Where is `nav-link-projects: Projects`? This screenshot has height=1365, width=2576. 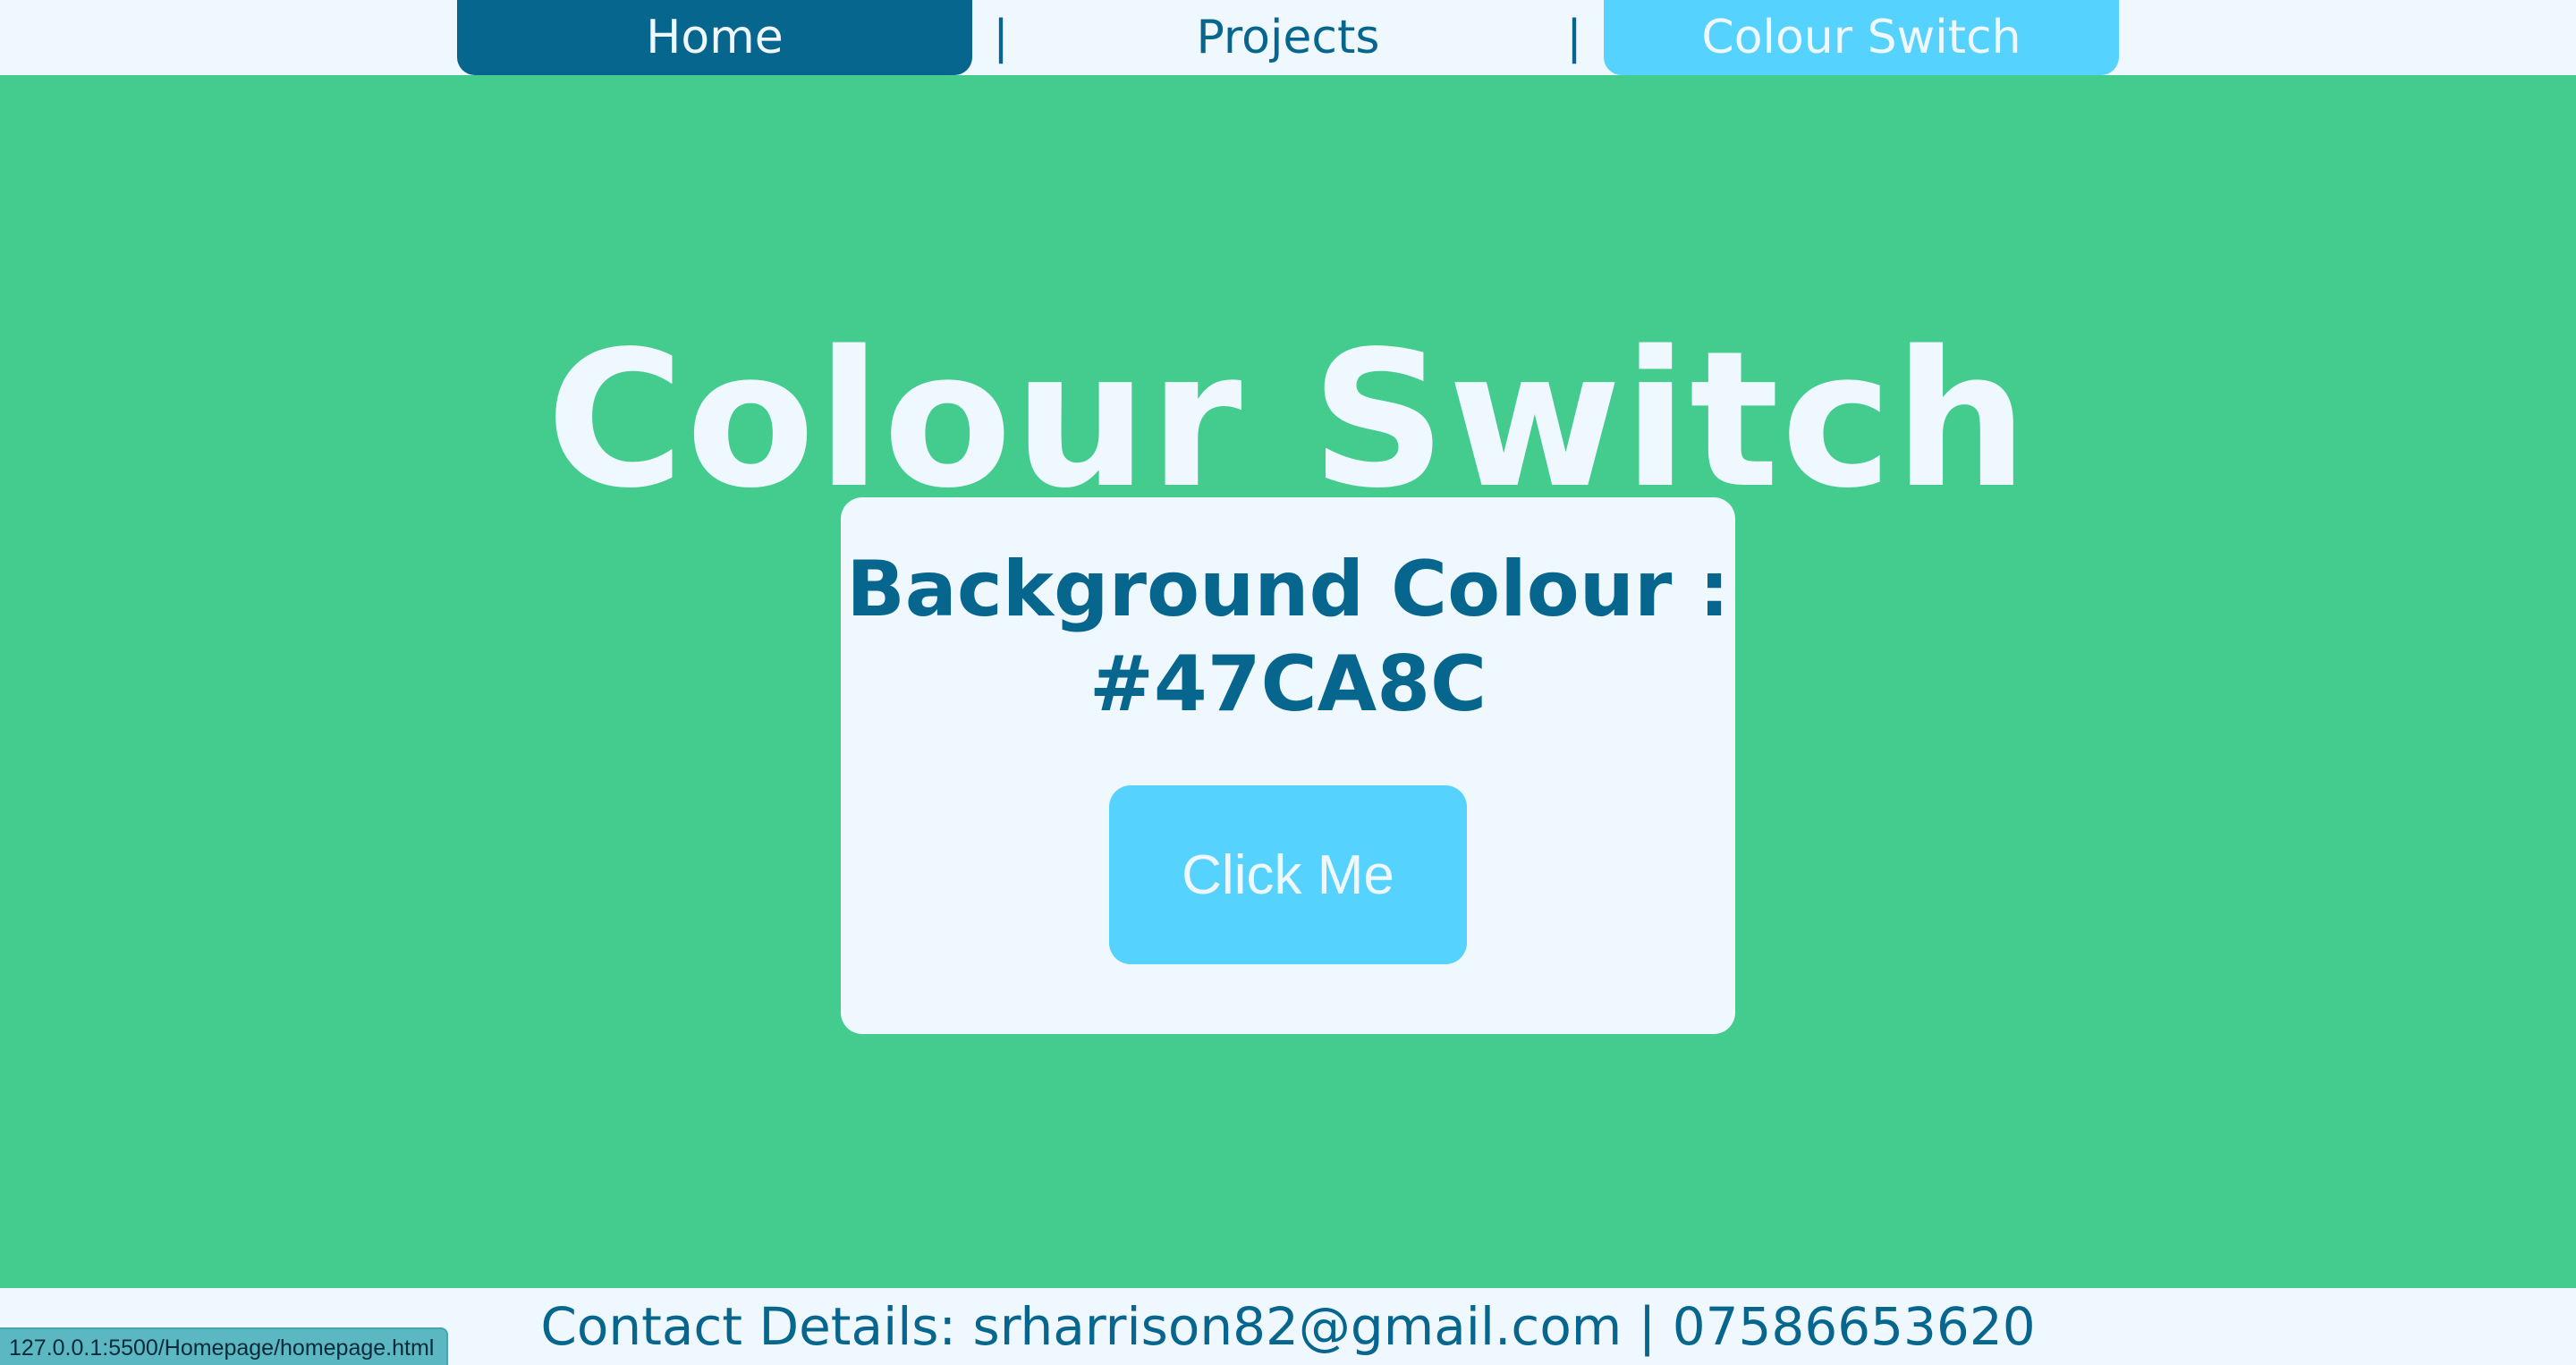 nav-link-projects: Projects is located at coordinates (1288, 37).